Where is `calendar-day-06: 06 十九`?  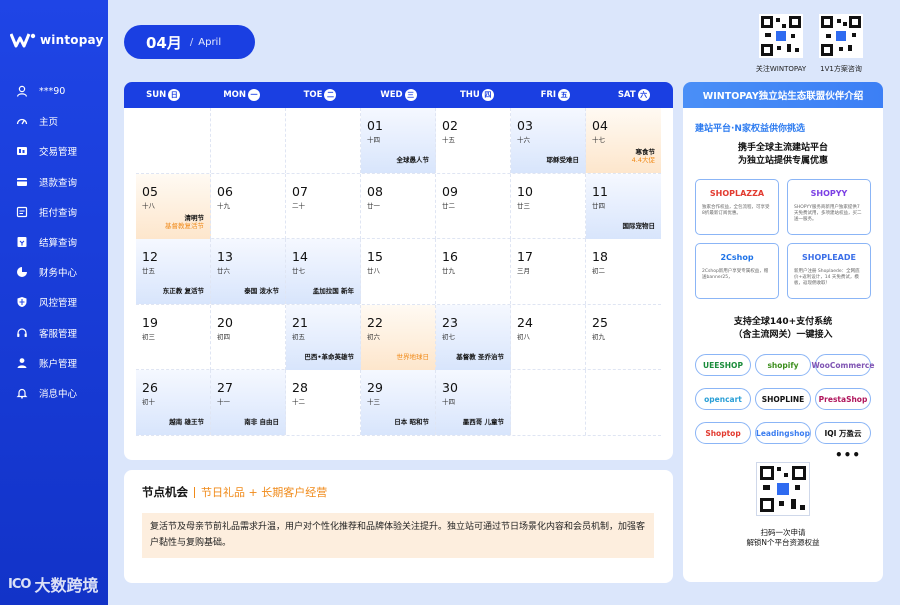
calendar-day-06: 06 十九 is located at coordinates (248, 206).